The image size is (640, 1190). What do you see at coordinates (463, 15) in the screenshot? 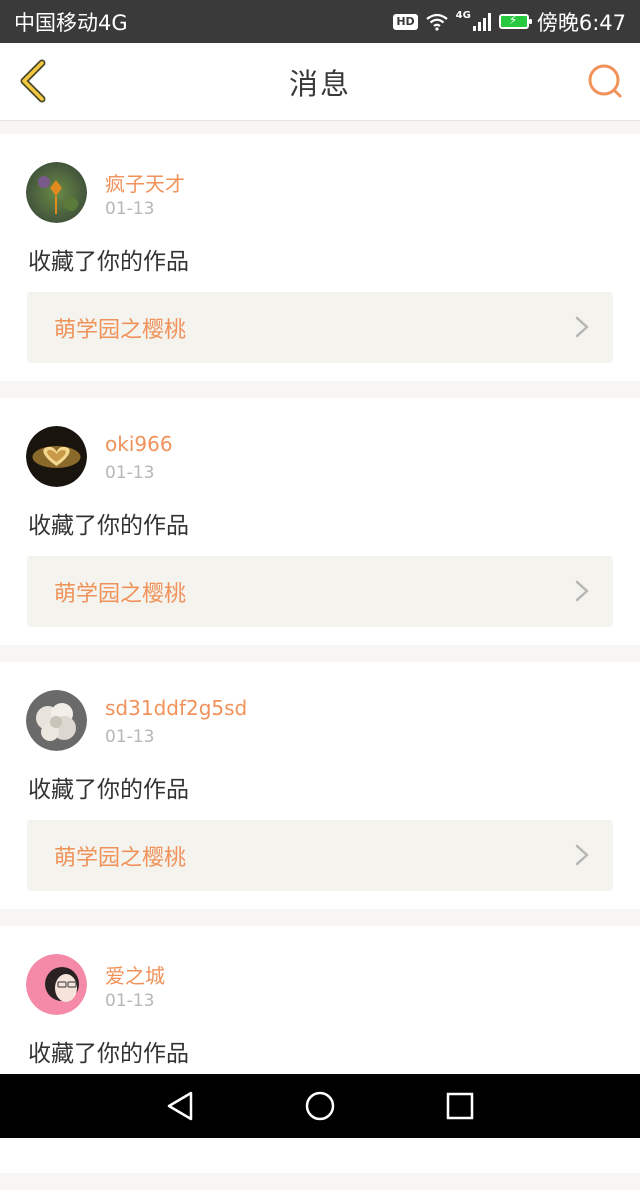
I see `network-type-label: 4G` at bounding box center [463, 15].